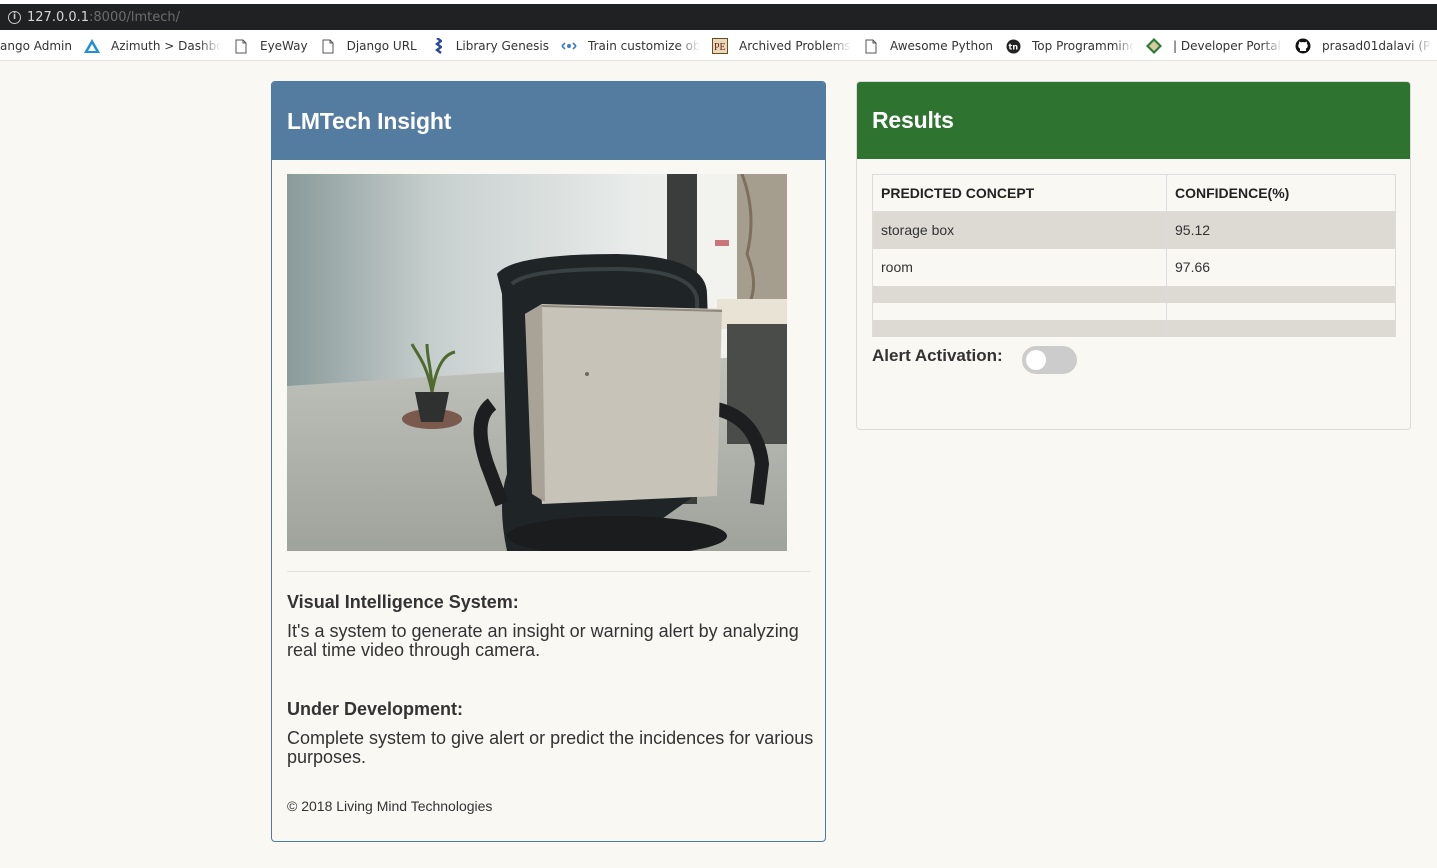 This screenshot has height=868, width=1437. Describe the element at coordinates (548, 121) in the screenshot. I see `insight-panel-header: LMTech Insight` at that location.